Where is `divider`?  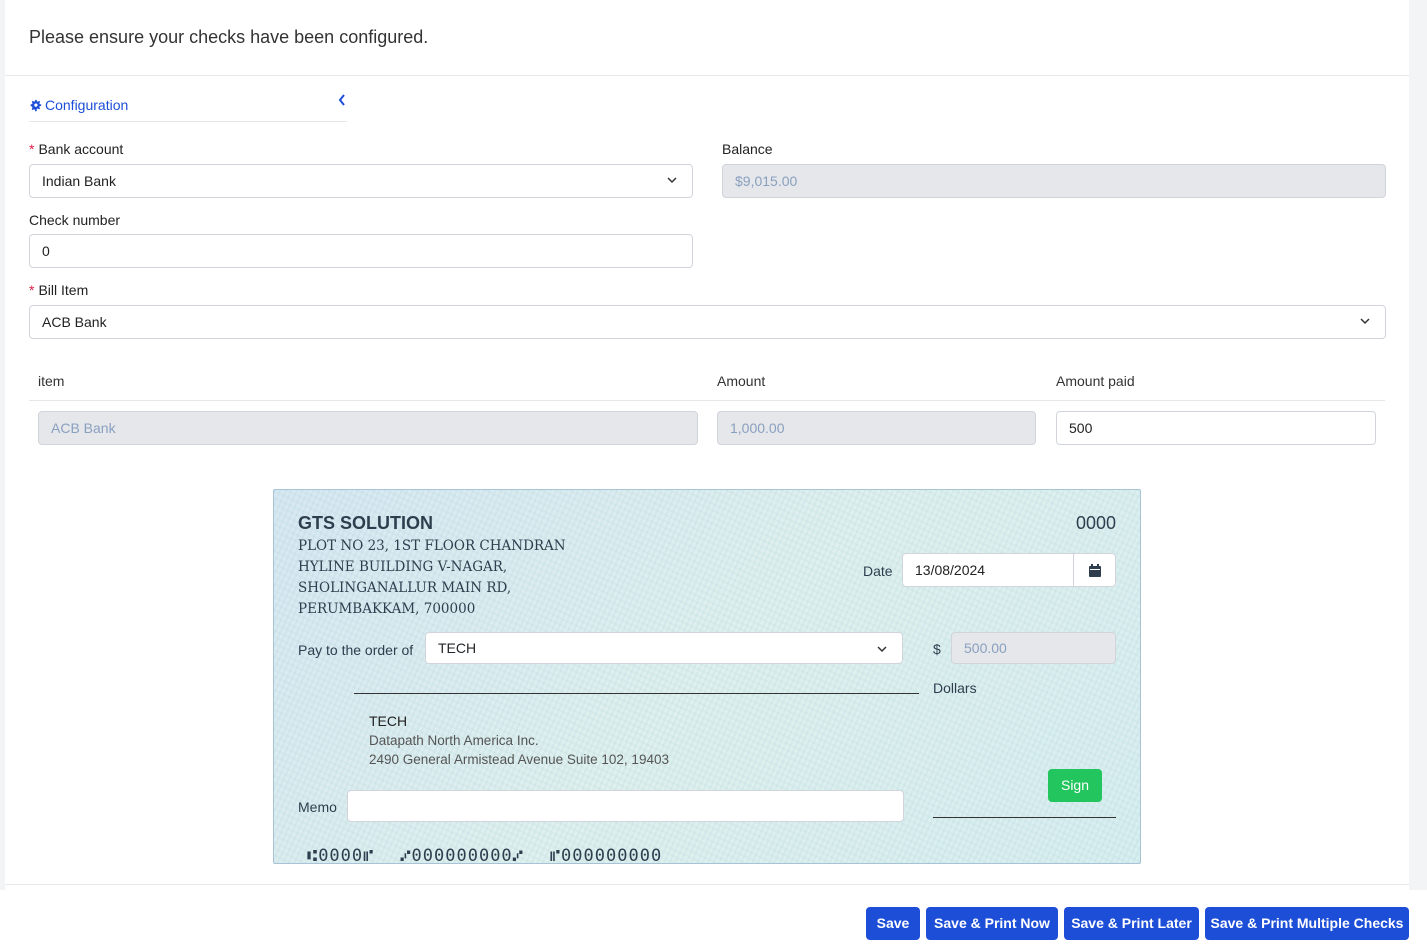
divider is located at coordinates (707, 75).